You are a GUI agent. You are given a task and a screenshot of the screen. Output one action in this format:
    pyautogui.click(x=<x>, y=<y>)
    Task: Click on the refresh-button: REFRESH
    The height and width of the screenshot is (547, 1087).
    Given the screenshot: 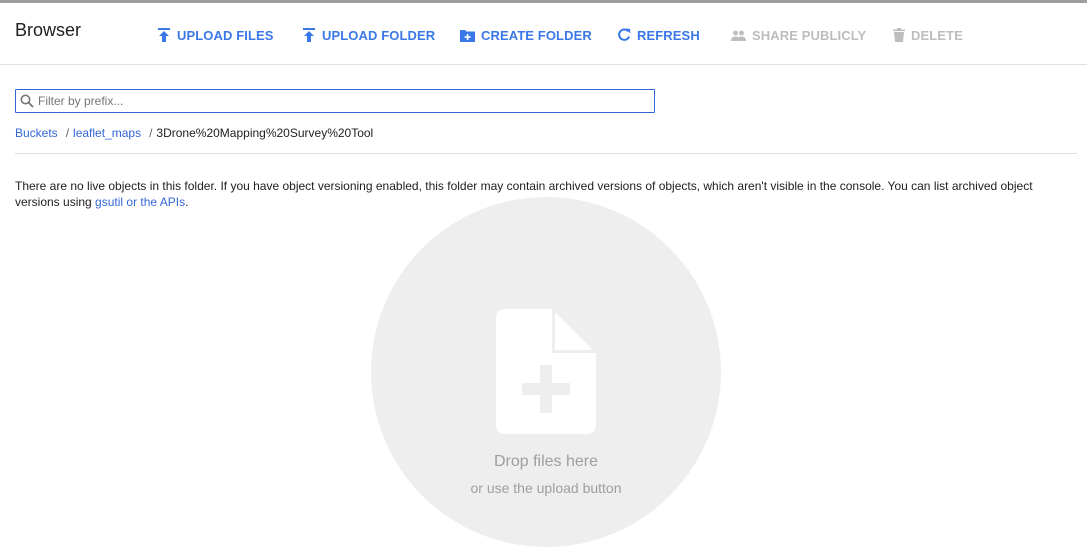 What is the action you would take?
    pyautogui.click(x=658, y=35)
    